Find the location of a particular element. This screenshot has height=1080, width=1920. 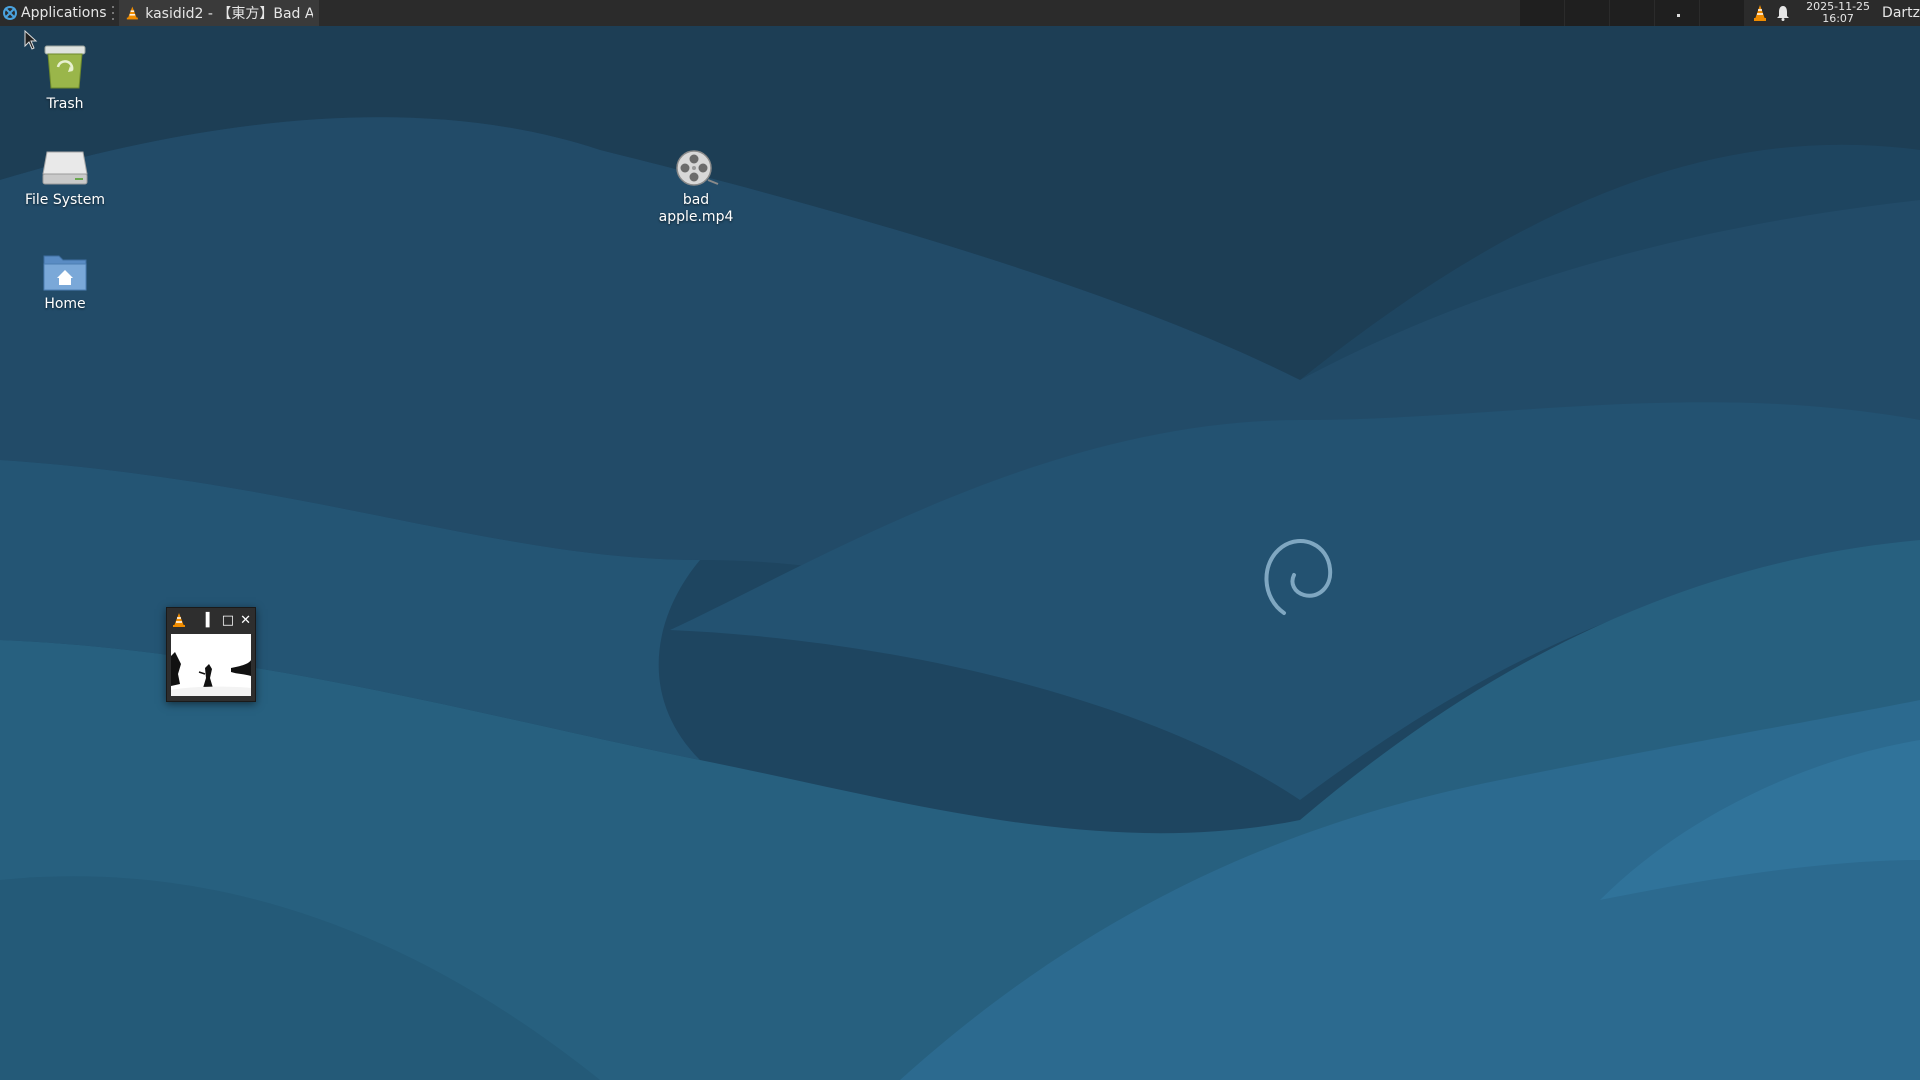

clock-time: 16:07 is located at coordinates (1838, 18).